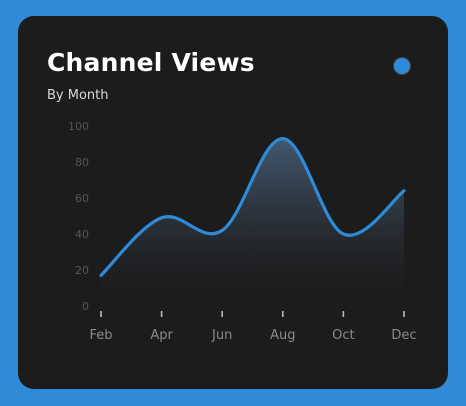 The height and width of the screenshot is (406, 466). Describe the element at coordinates (82, 198) in the screenshot. I see `y-tick-label: 60` at that location.